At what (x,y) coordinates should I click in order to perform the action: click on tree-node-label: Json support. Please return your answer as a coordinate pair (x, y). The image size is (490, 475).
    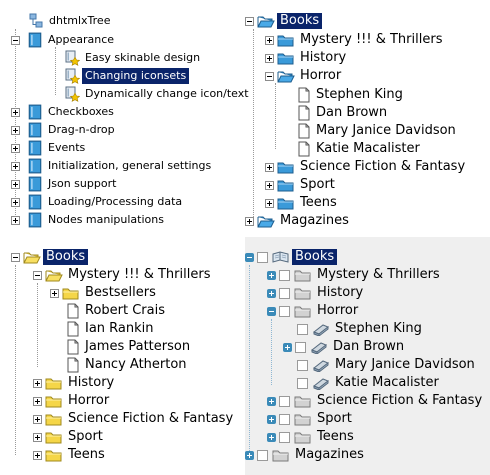
    Looking at the image, I should click on (82, 184).